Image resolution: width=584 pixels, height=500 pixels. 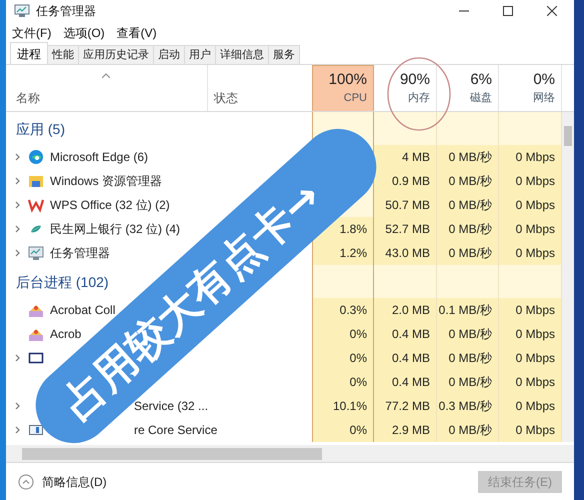 I want to click on table-cell: 0.3 MB/秒, so click(x=468, y=406).